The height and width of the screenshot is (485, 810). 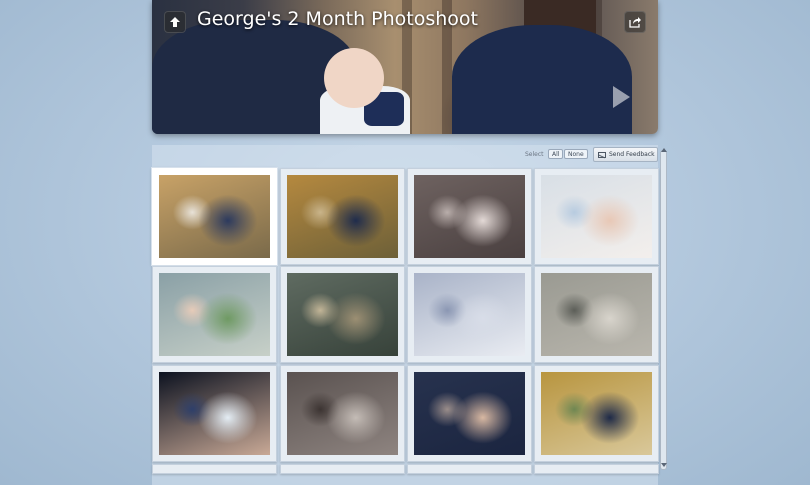 I want to click on scrollbar, so click(x=663, y=310).